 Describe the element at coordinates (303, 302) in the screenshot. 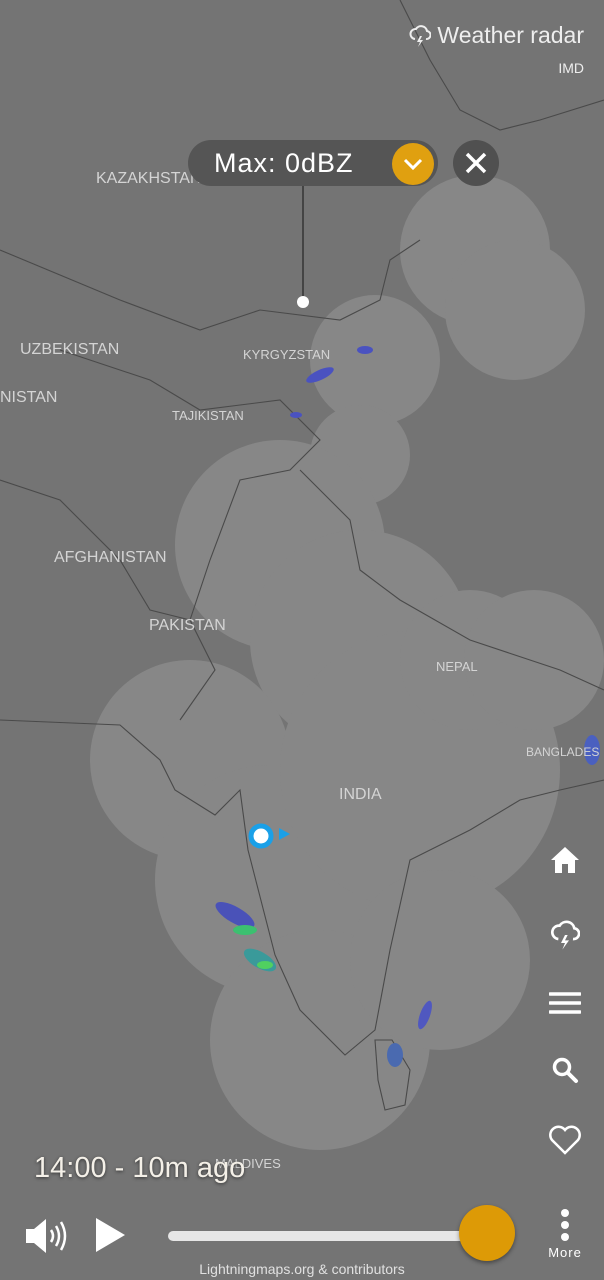

I see `marker-point` at that location.